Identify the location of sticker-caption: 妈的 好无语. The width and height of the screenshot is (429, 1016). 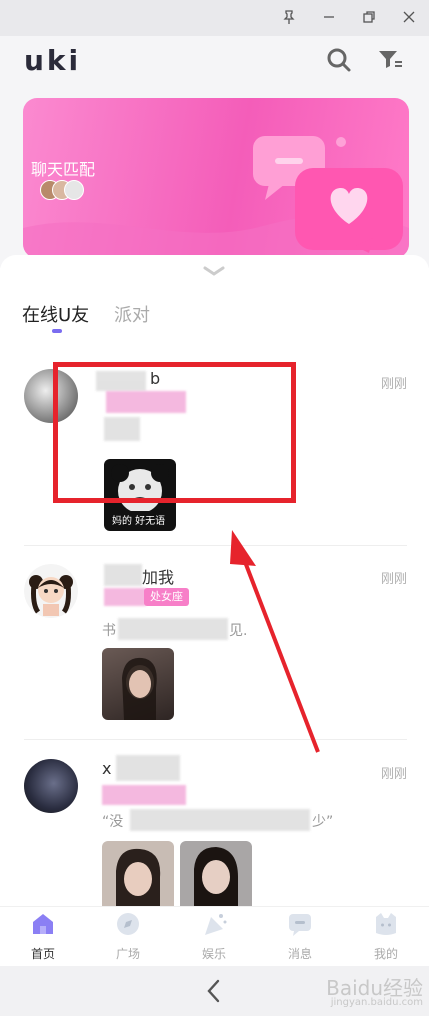
(139, 519).